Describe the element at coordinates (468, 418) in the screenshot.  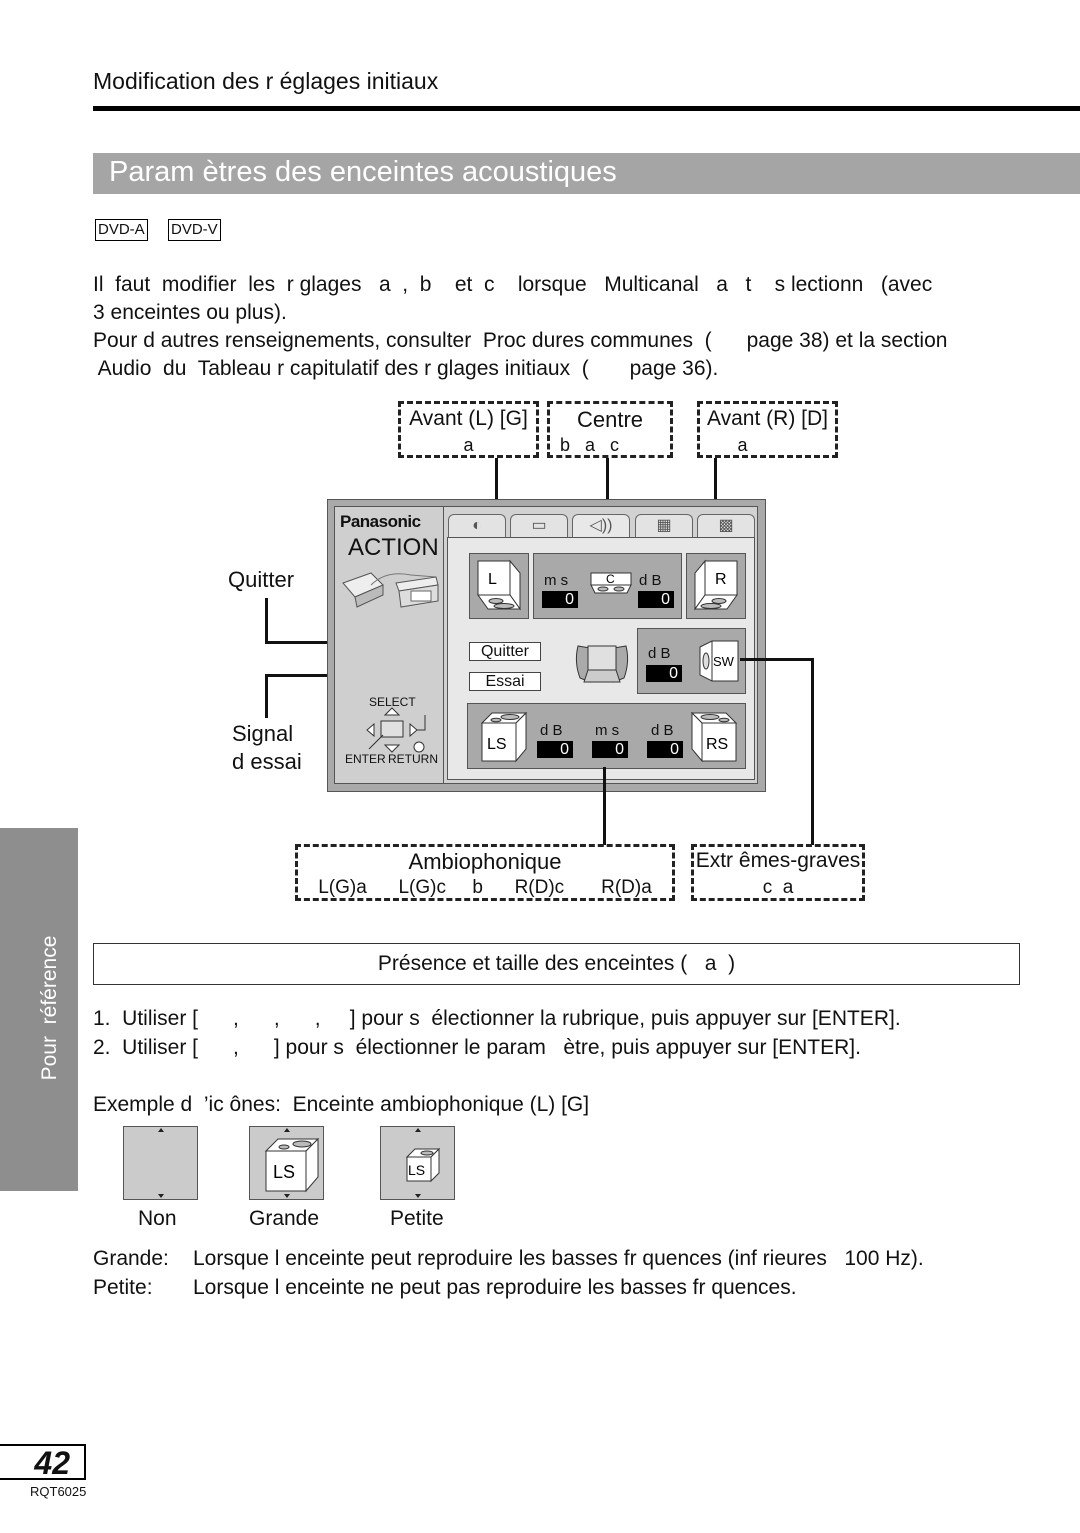
I see `callout-title: Avant (L) [G]` at that location.